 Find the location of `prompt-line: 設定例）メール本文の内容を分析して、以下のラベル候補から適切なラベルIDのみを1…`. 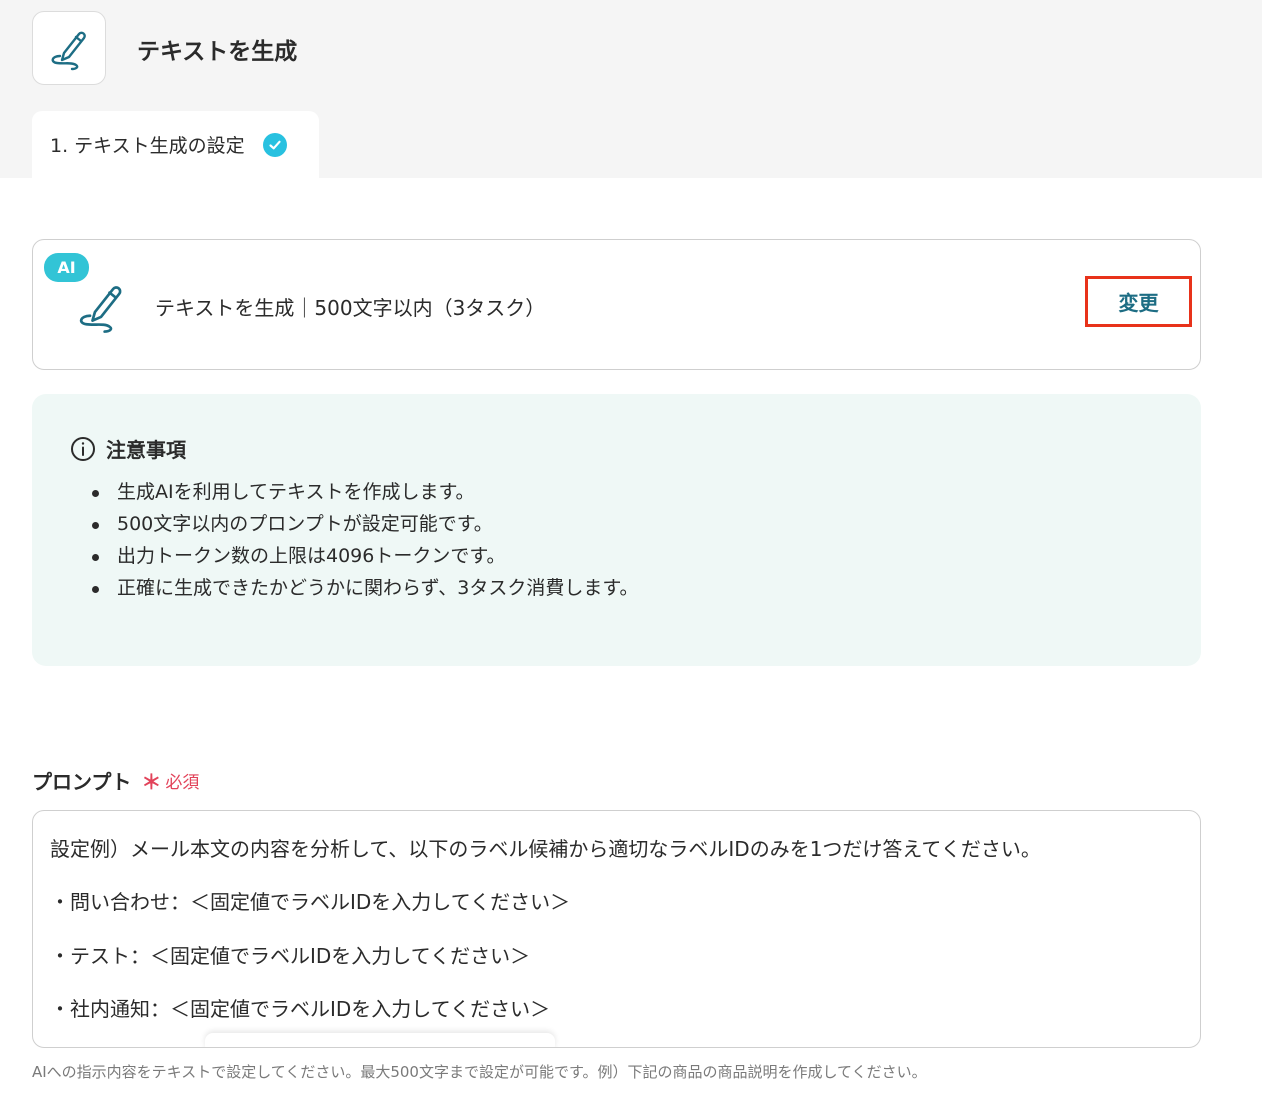

prompt-line: 設定例）メール本文の内容を分析して、以下のラベル候補から適切なラベルIDのみを1… is located at coordinates (545, 849).